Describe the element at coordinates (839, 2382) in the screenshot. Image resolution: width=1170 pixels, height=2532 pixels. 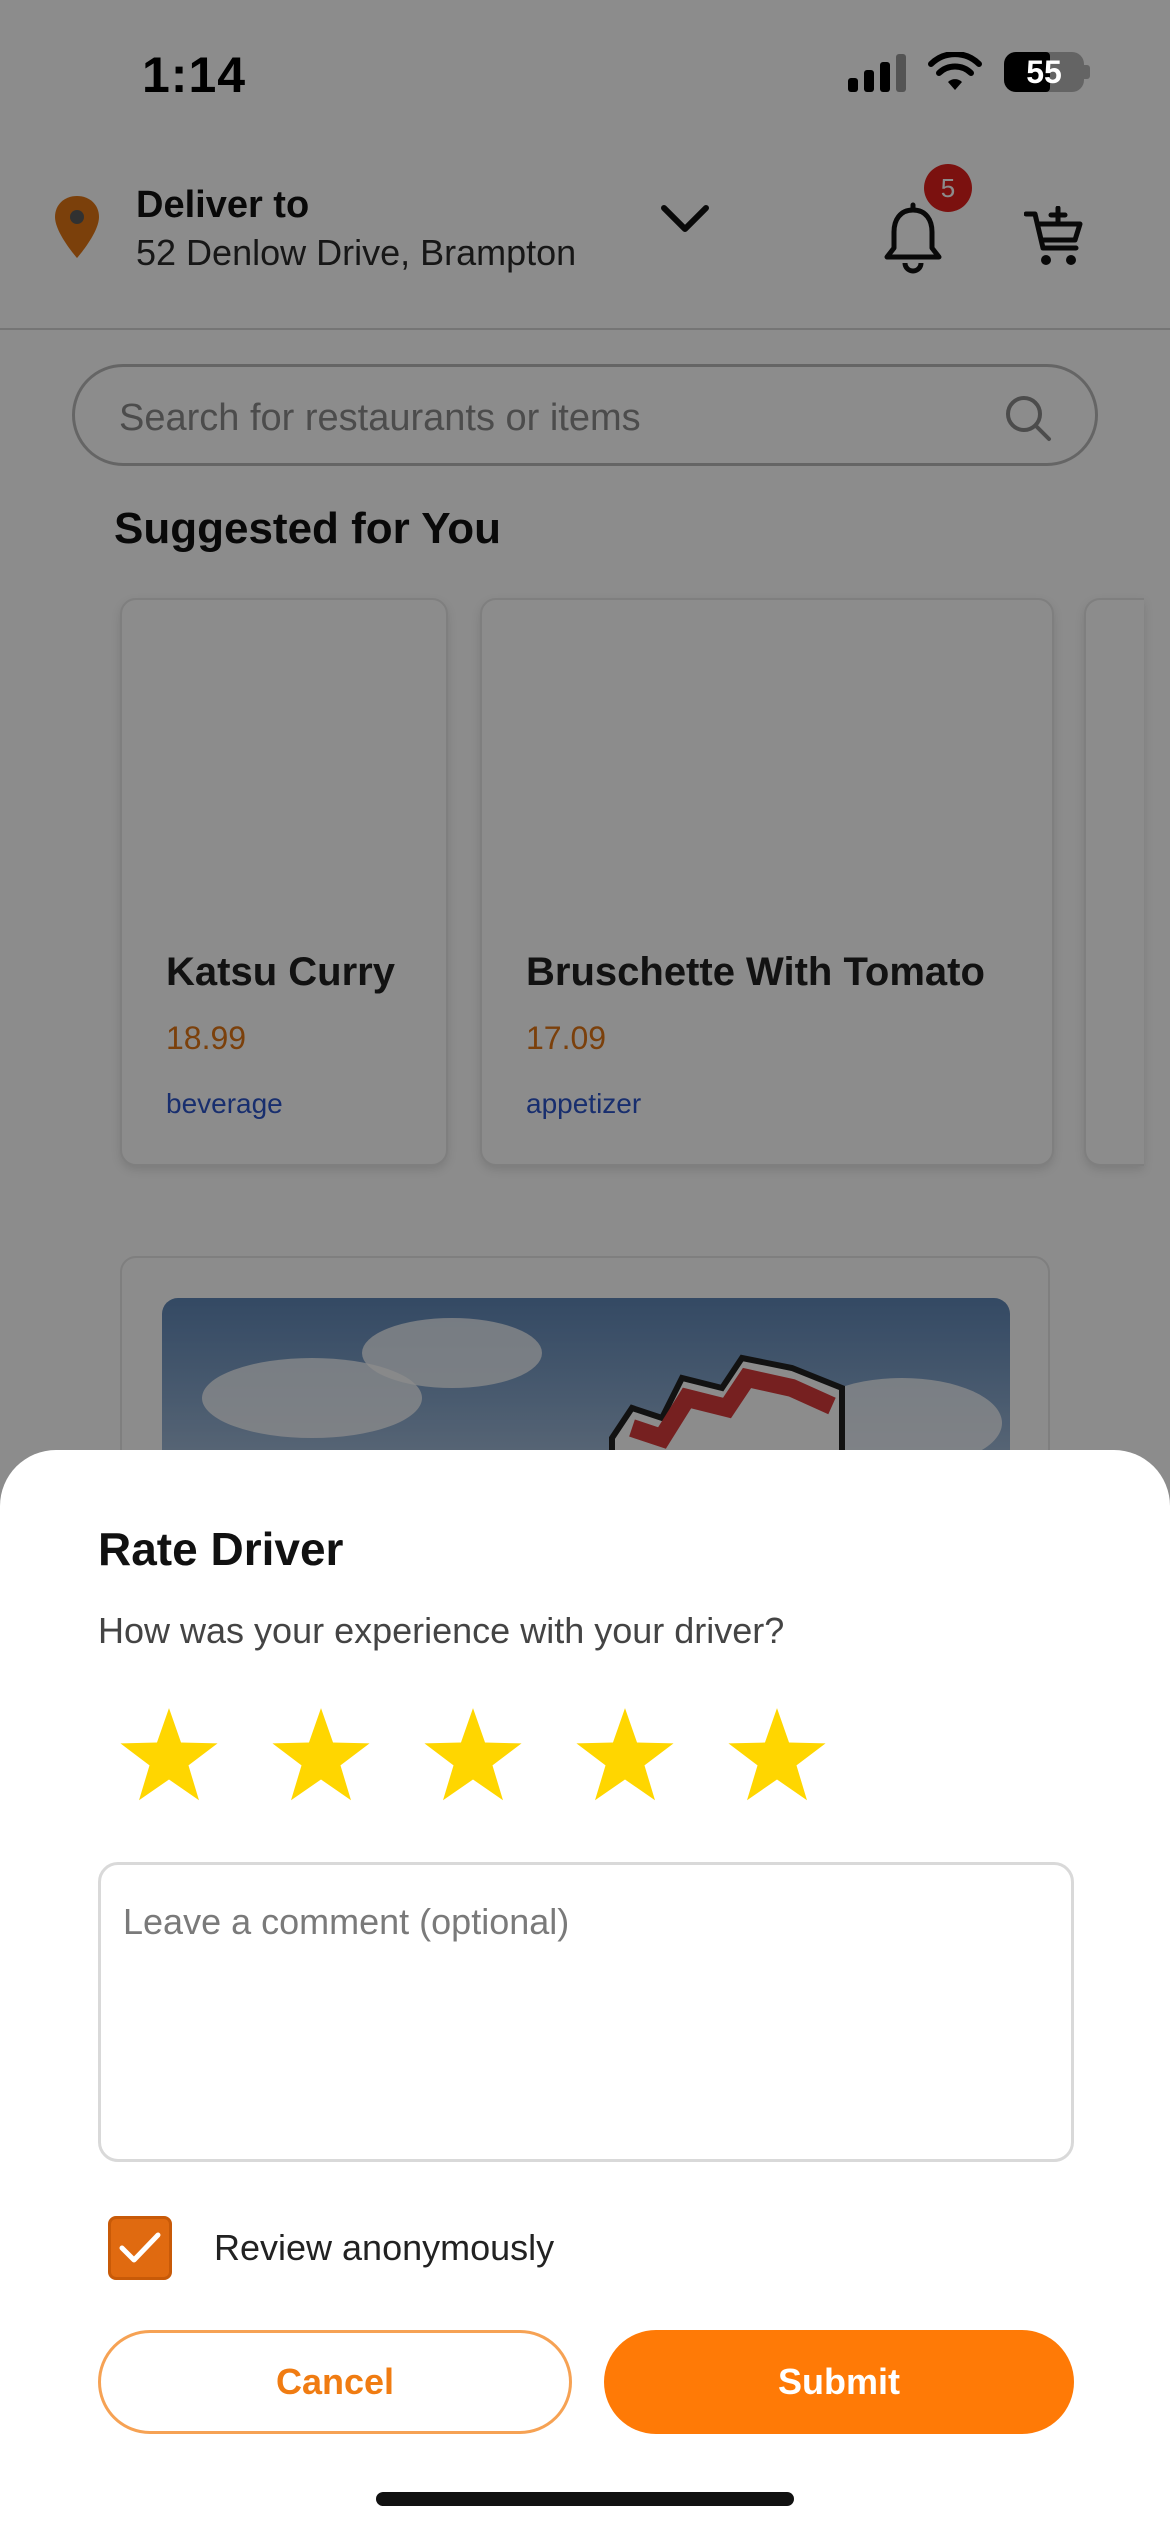
I see `submit-button: Submit` at that location.